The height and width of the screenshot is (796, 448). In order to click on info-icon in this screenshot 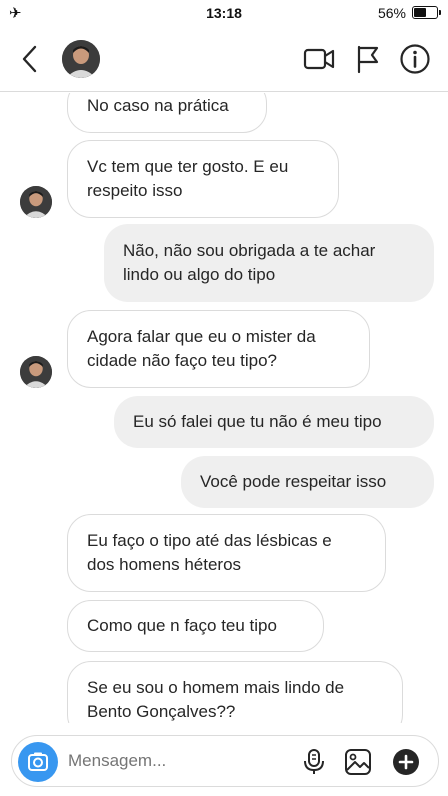, I will do `click(415, 59)`.